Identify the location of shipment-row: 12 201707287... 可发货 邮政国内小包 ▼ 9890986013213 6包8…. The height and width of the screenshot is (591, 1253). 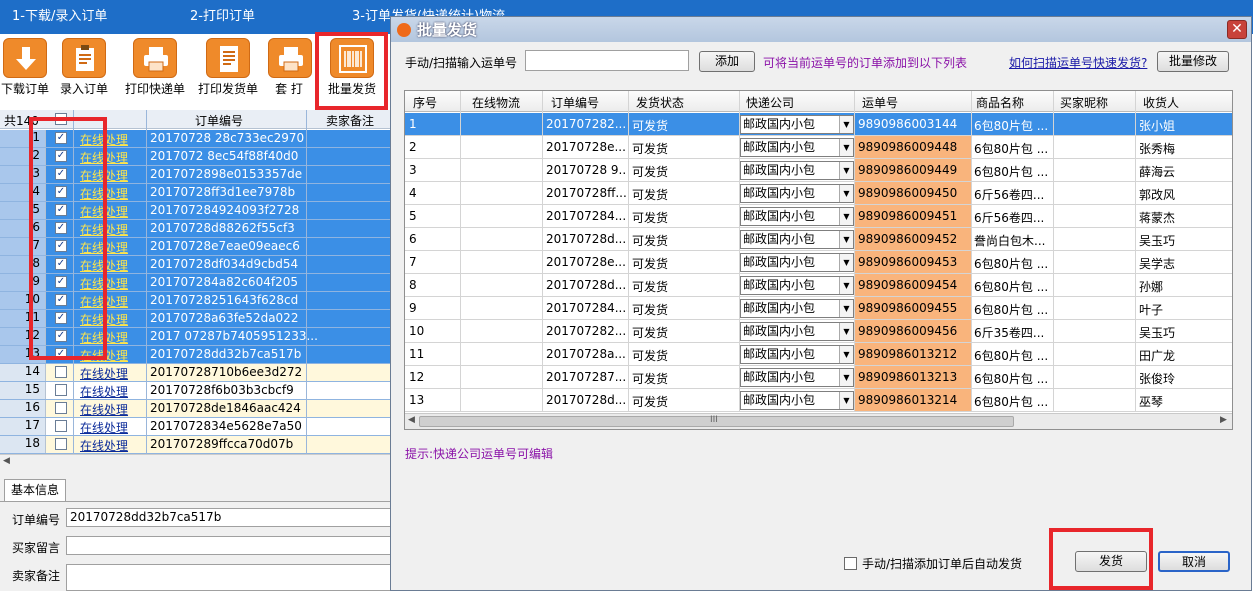
(818, 377).